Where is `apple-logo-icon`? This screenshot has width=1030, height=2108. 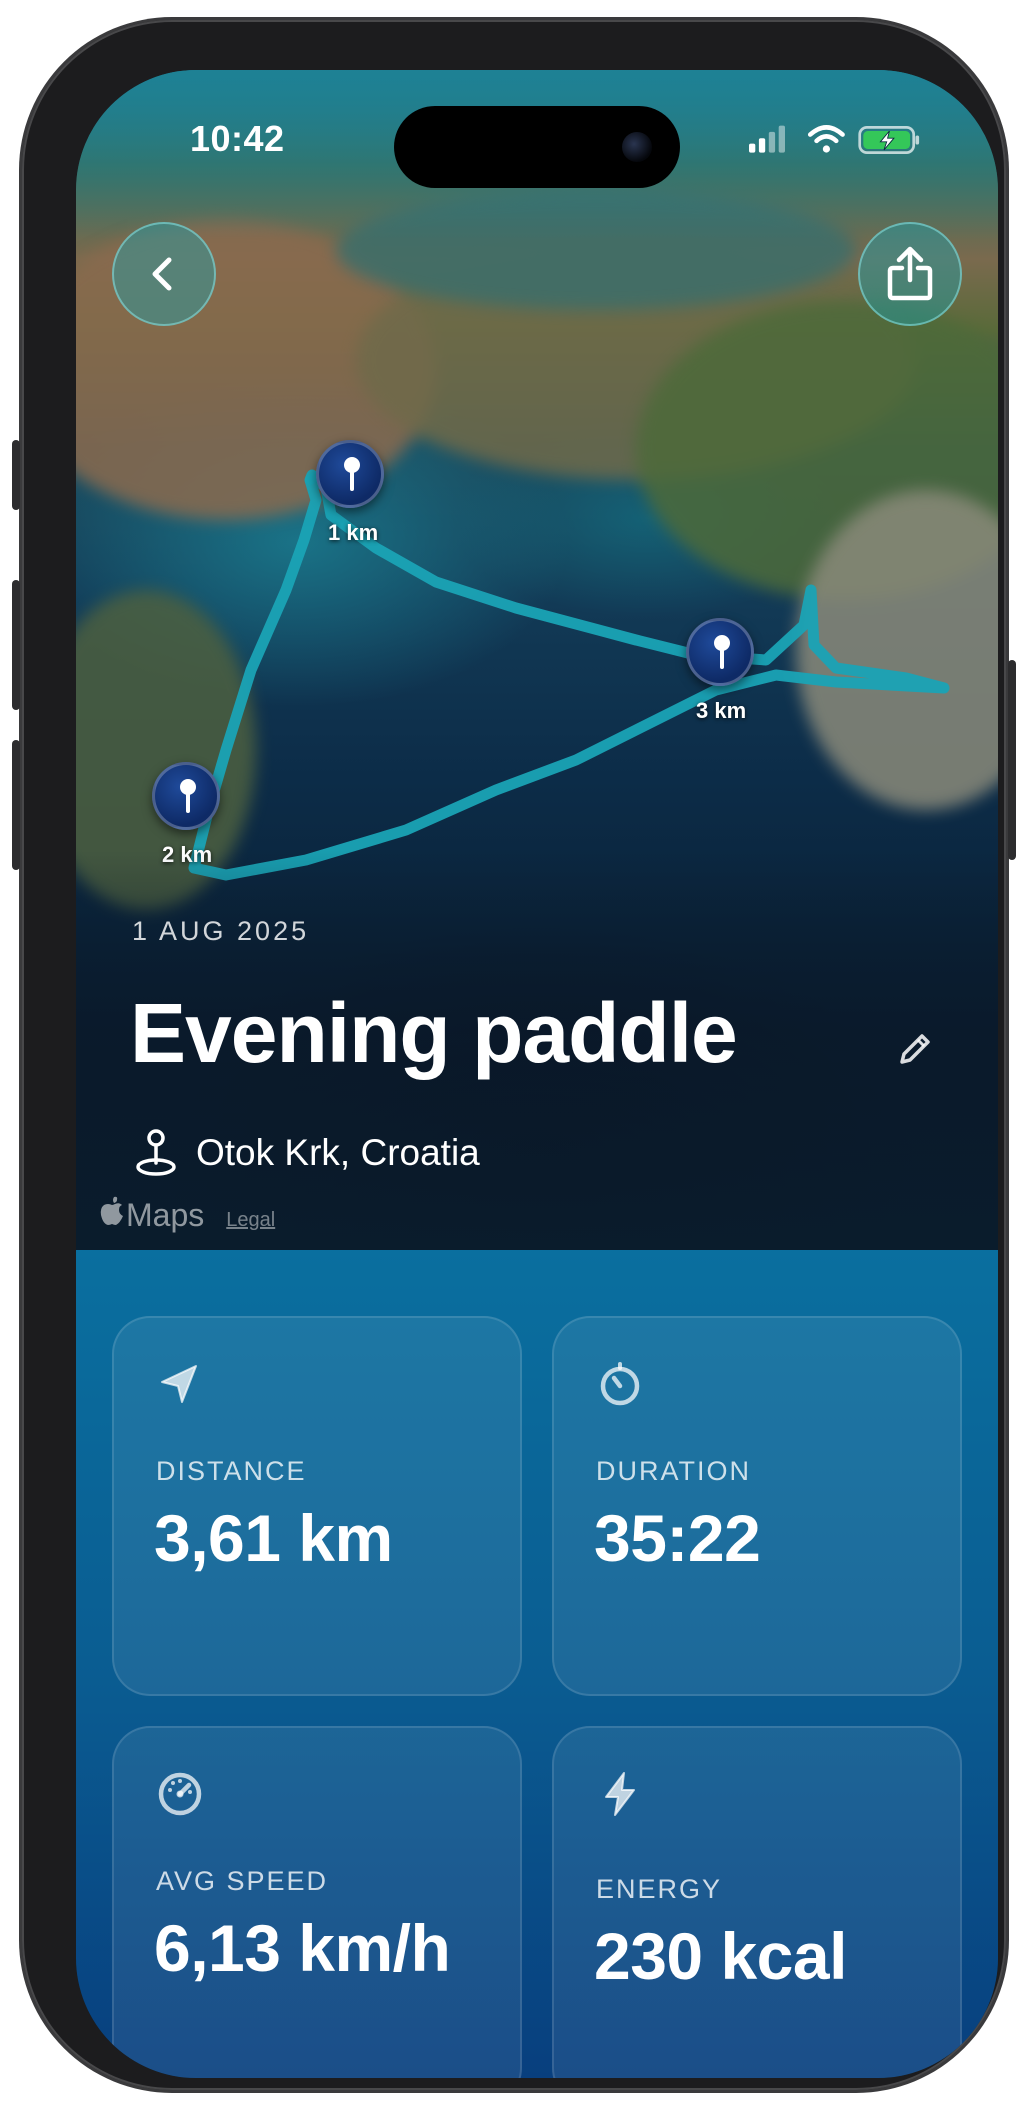
apple-logo-icon is located at coordinates (111, 1210).